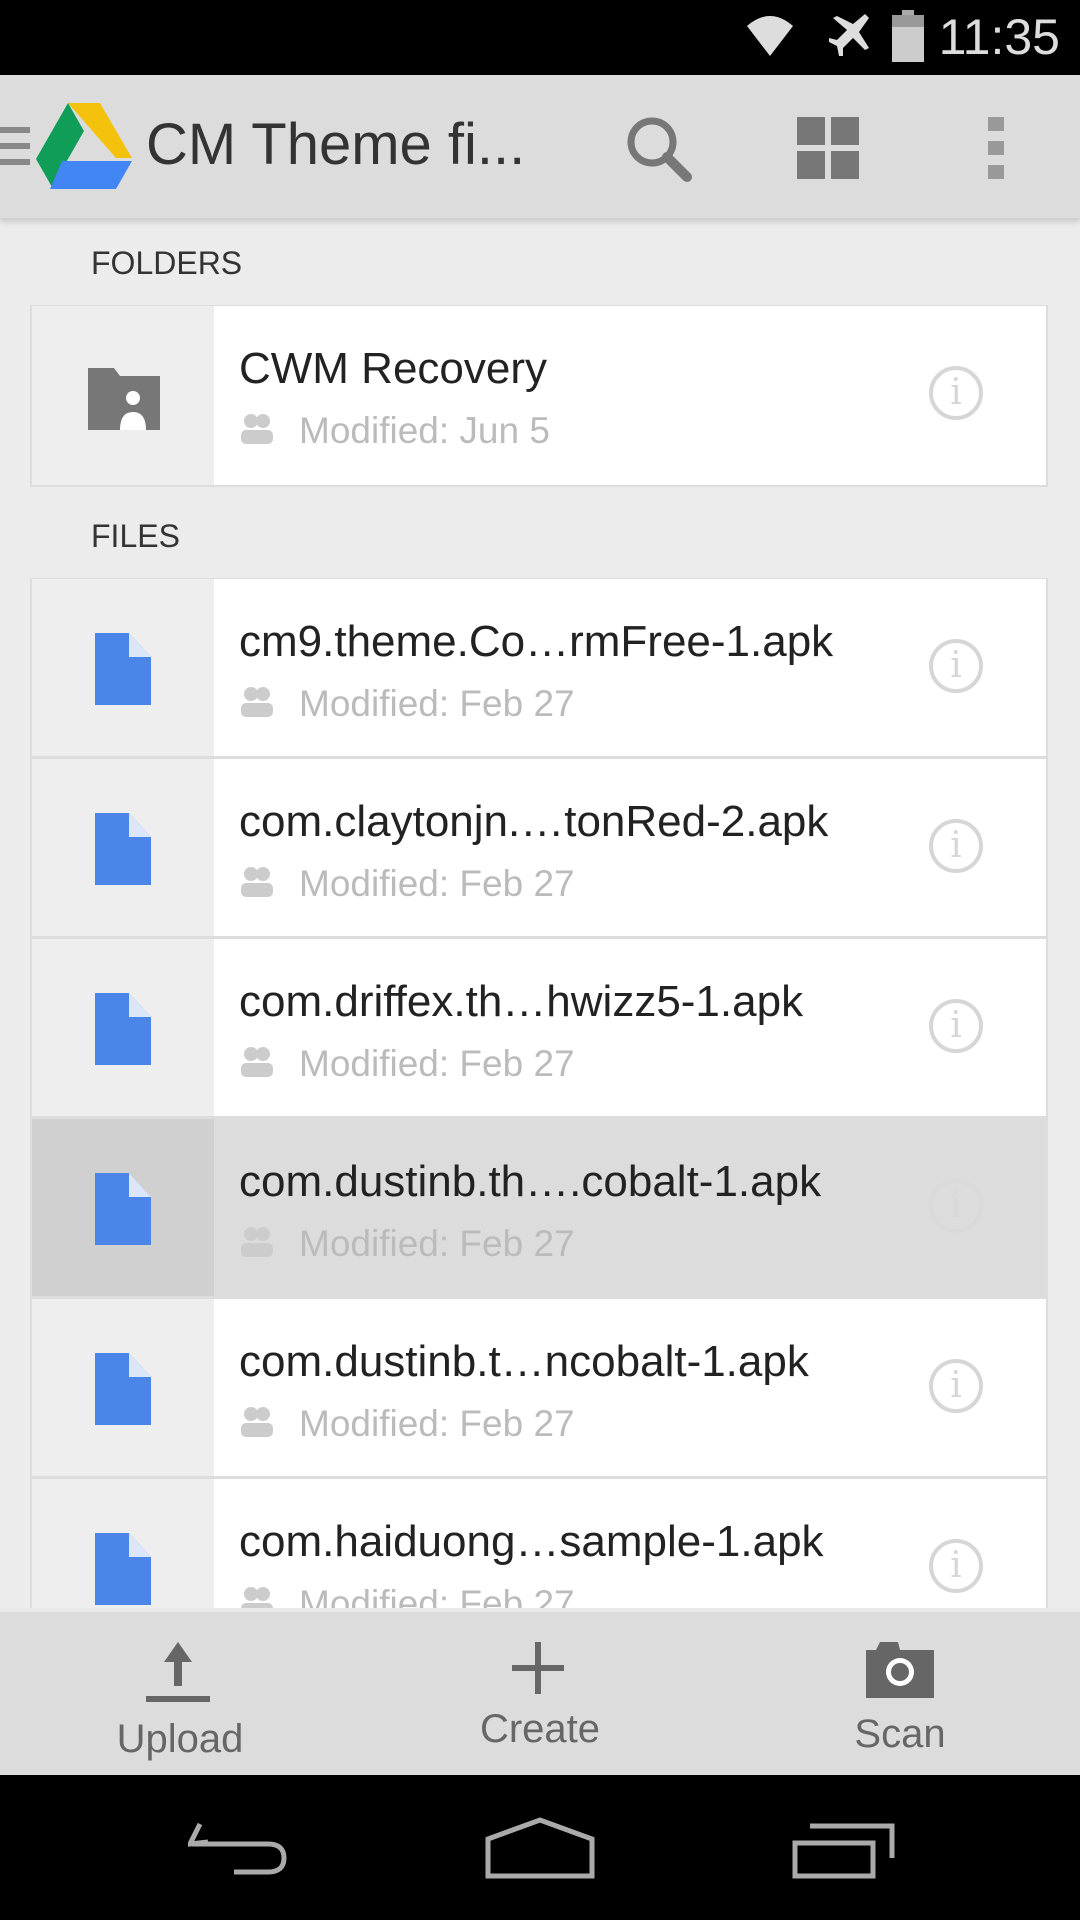 The image size is (1080, 1920). What do you see at coordinates (167, 263) in the screenshot?
I see `folders-header: FOLDERS` at bounding box center [167, 263].